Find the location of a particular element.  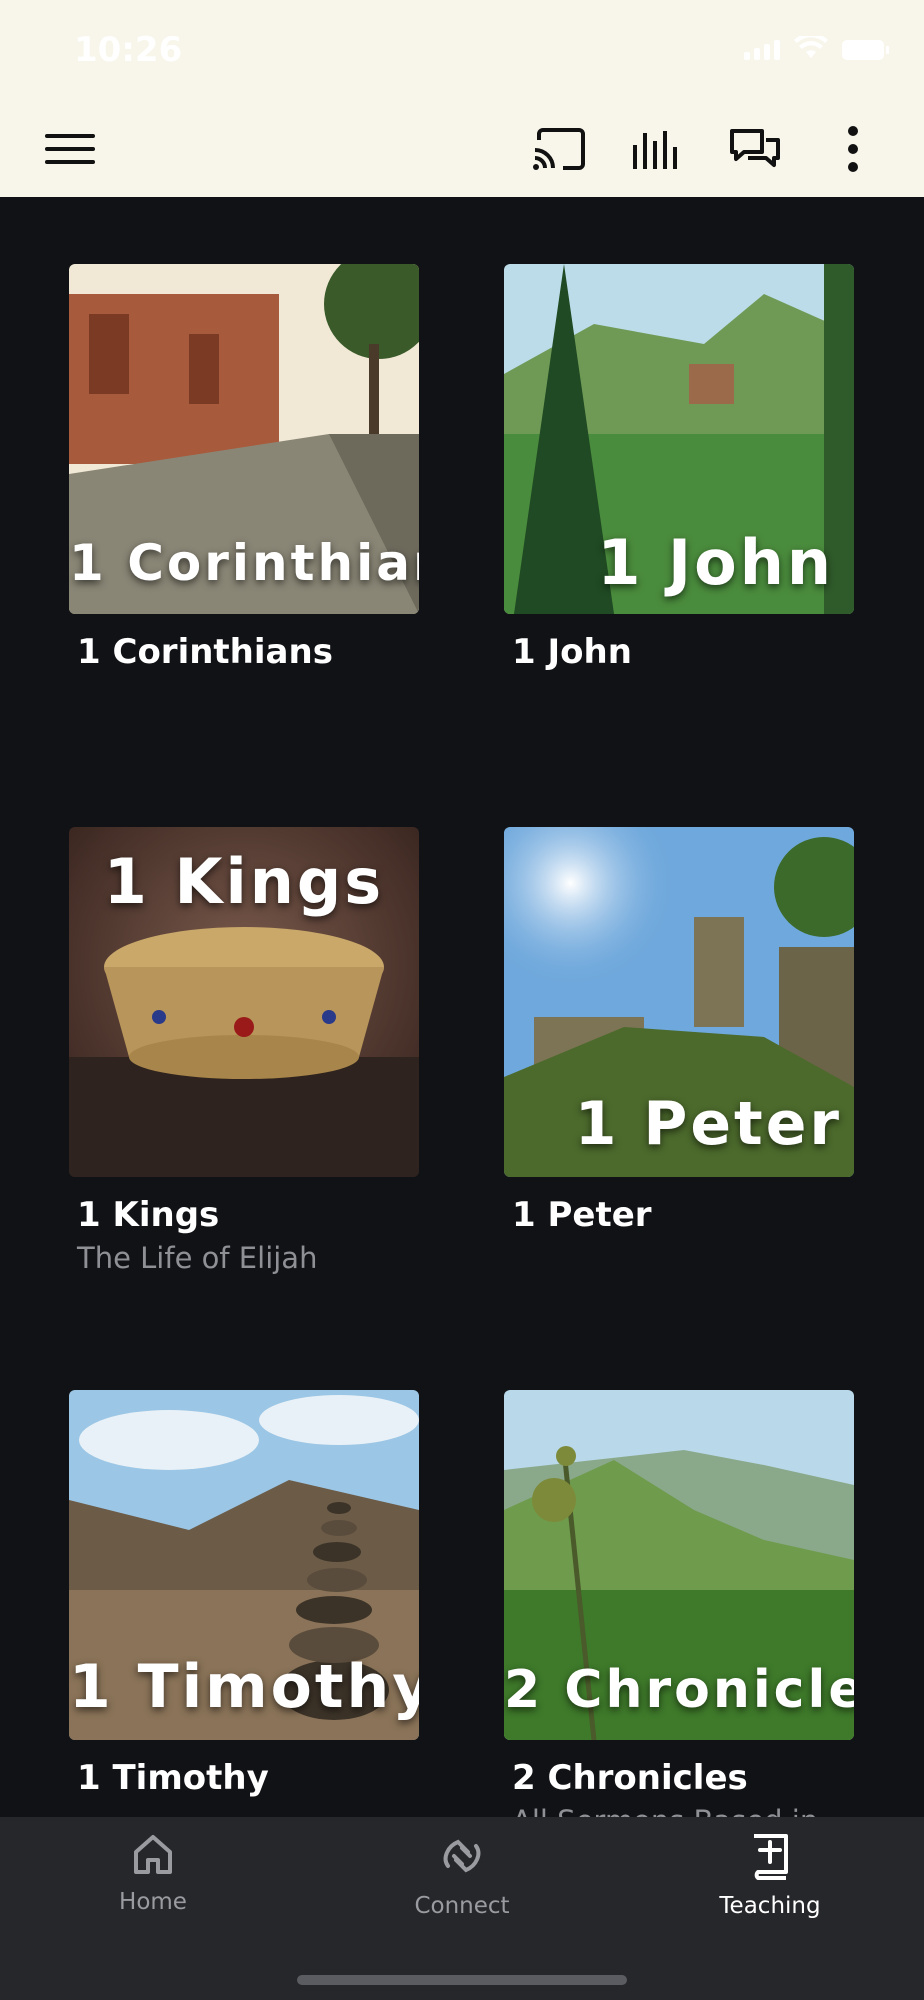

battery-icon is located at coordinates (865, 50).